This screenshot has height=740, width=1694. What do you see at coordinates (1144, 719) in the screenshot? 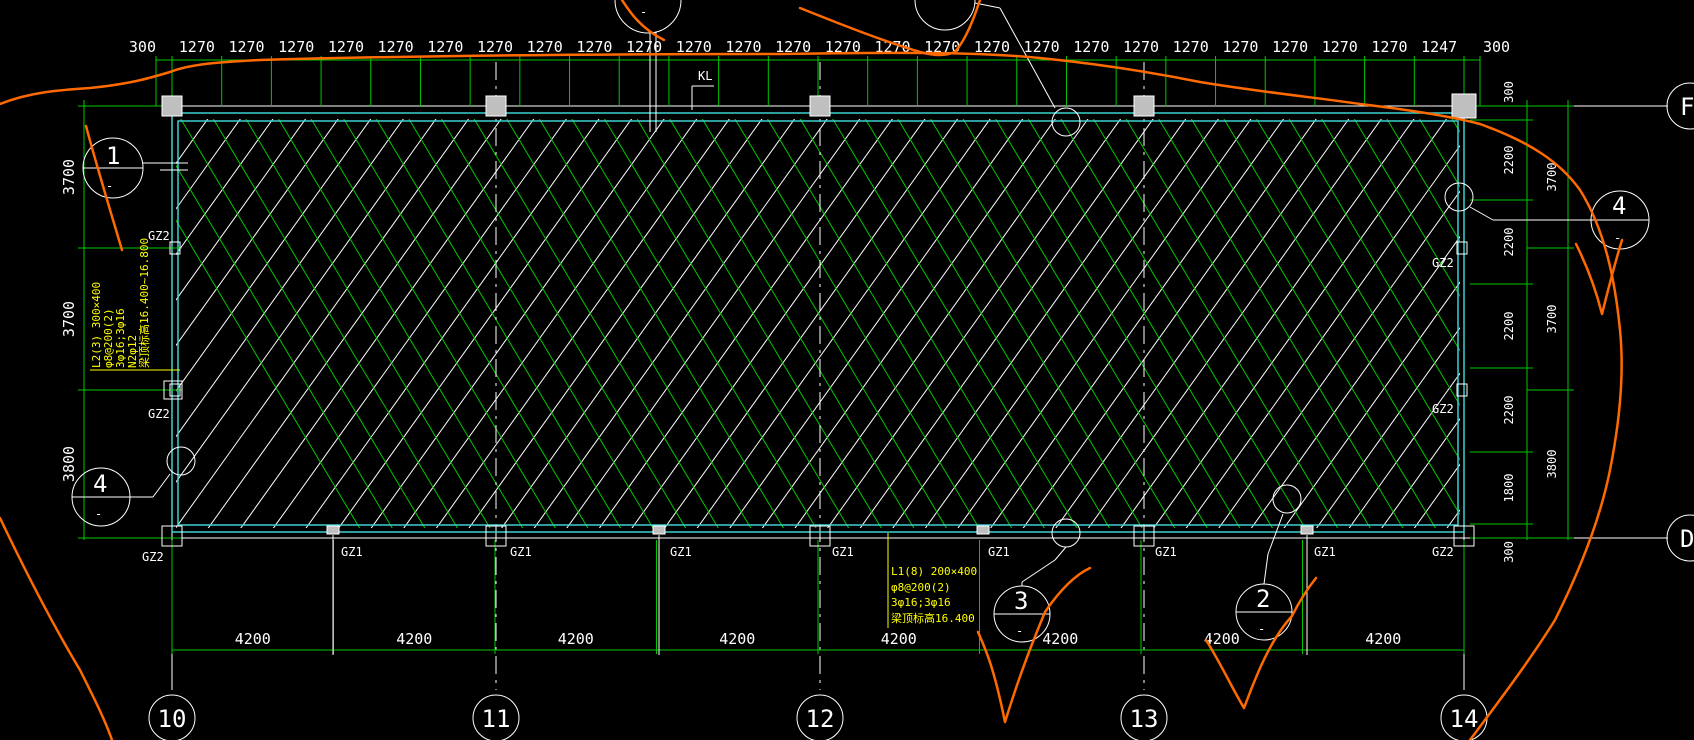
I see `axis-label: 13` at bounding box center [1144, 719].